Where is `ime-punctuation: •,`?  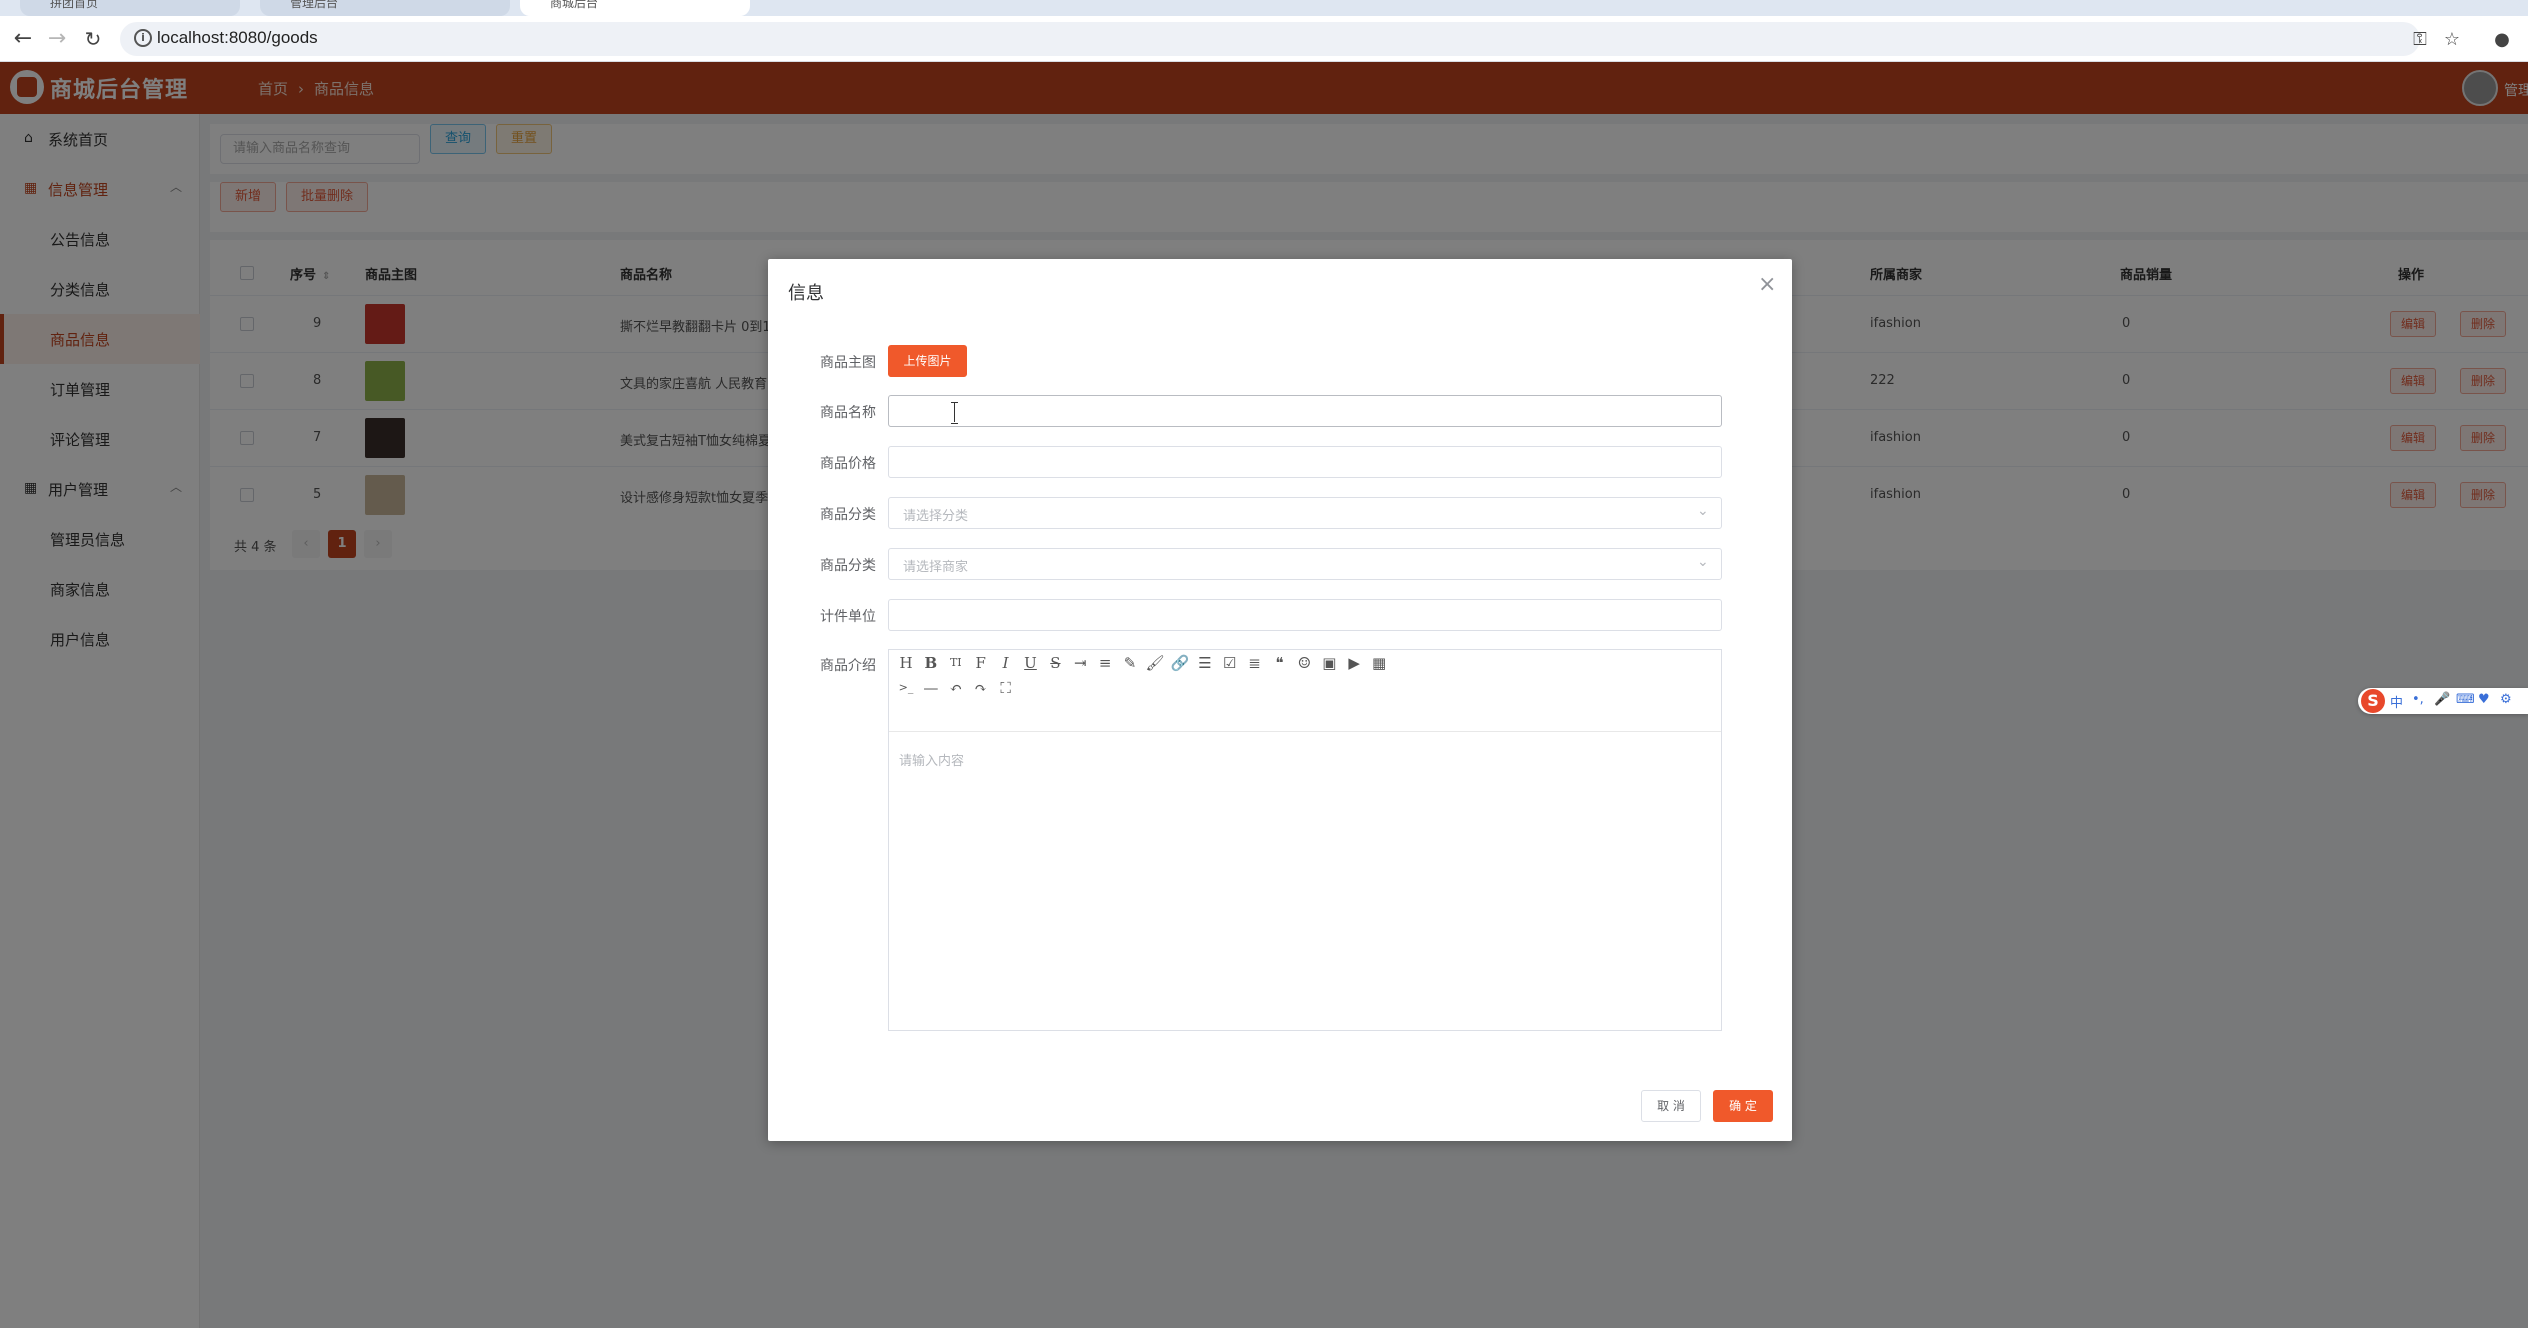 ime-punctuation: •, is located at coordinates (2418, 699).